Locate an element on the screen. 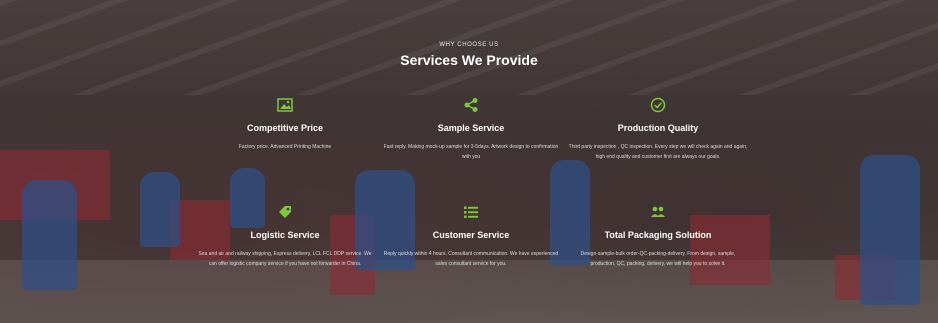  service-description: Factory price. Advanced Printing Machine is located at coordinates (285, 147).